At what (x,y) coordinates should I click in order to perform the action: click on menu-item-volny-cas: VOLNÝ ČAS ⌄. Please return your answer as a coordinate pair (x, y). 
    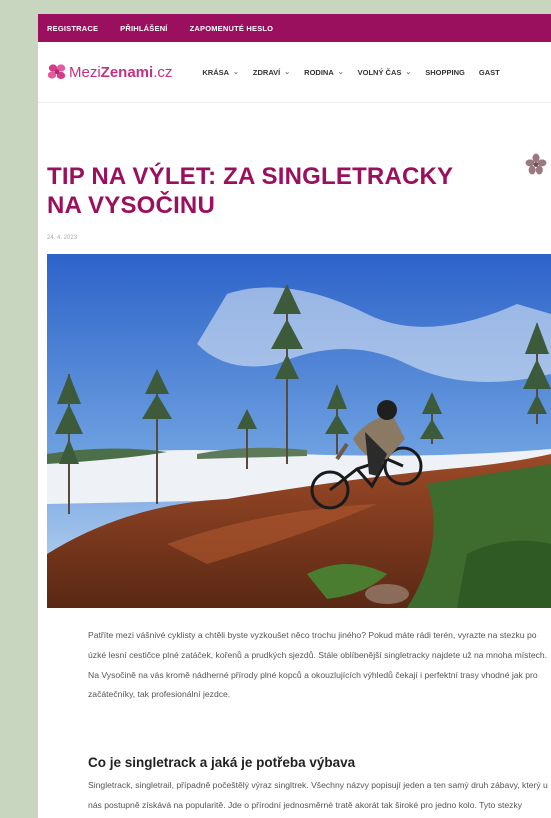
    Looking at the image, I should click on (385, 72).